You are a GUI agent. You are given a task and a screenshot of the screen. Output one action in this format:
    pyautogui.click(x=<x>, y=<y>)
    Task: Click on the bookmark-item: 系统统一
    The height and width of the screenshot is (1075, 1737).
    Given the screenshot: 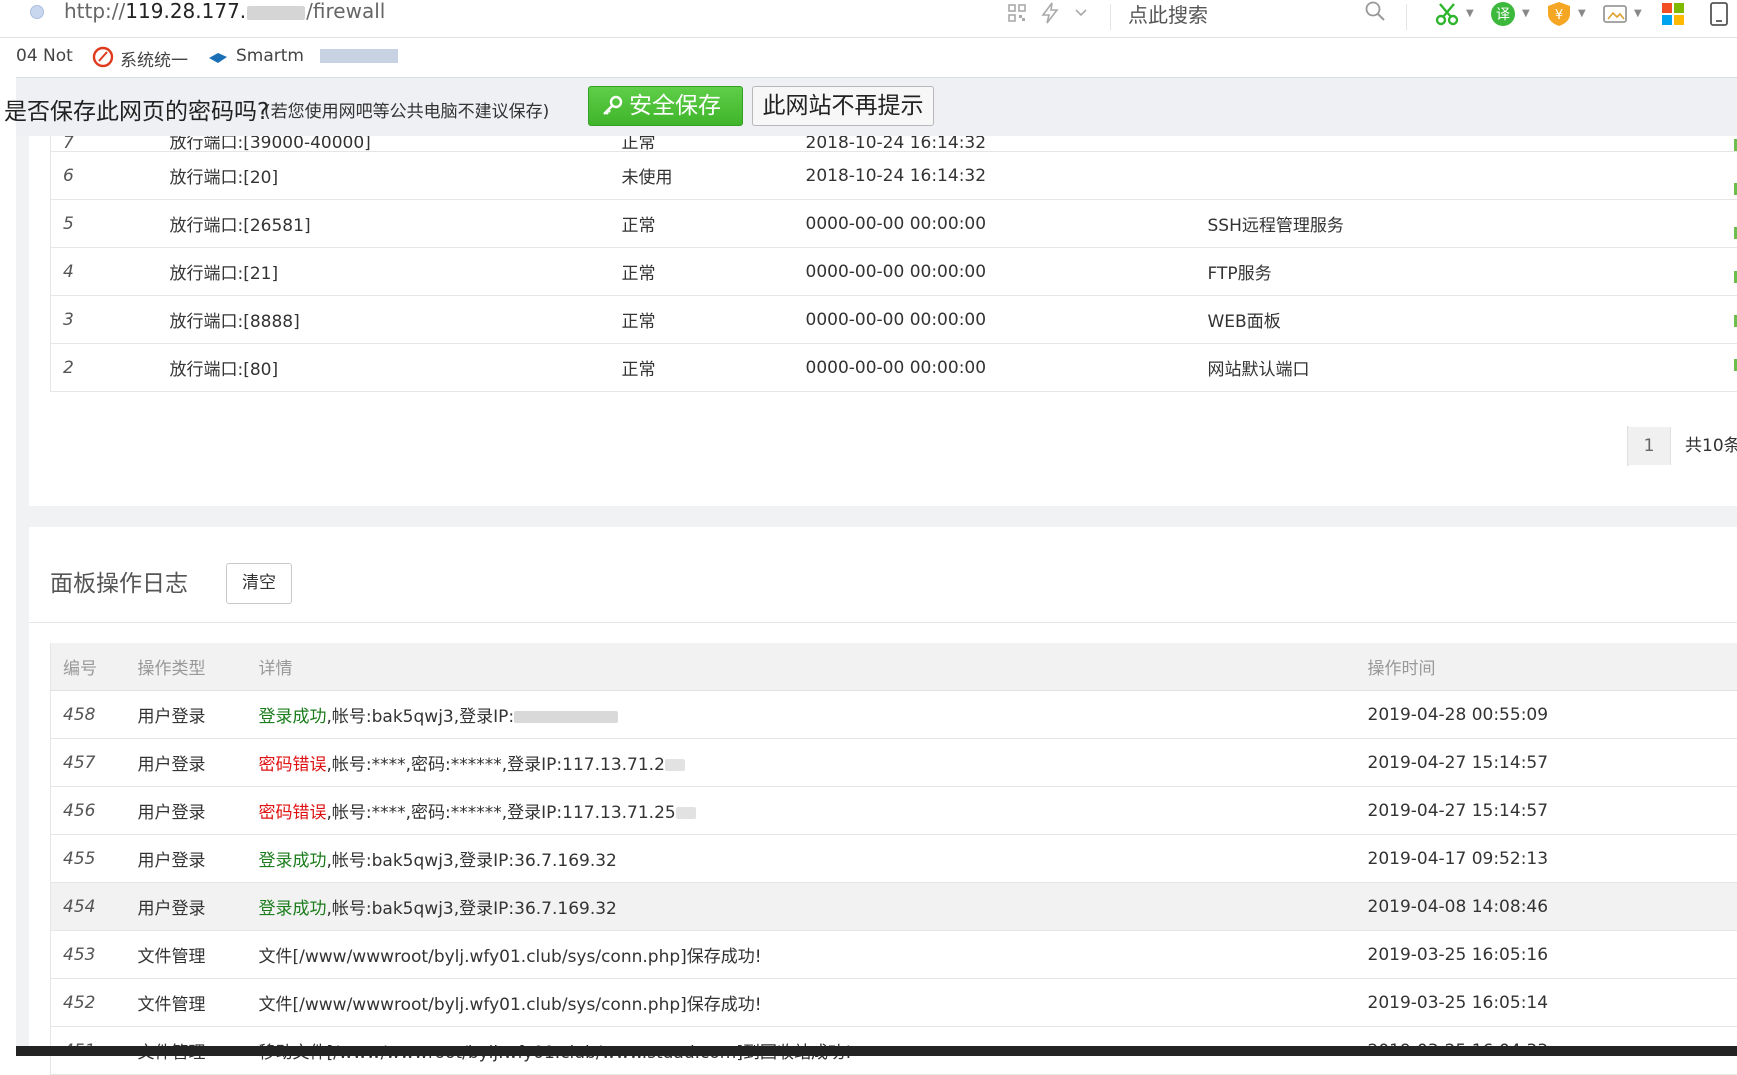 What is the action you would take?
    pyautogui.click(x=154, y=58)
    